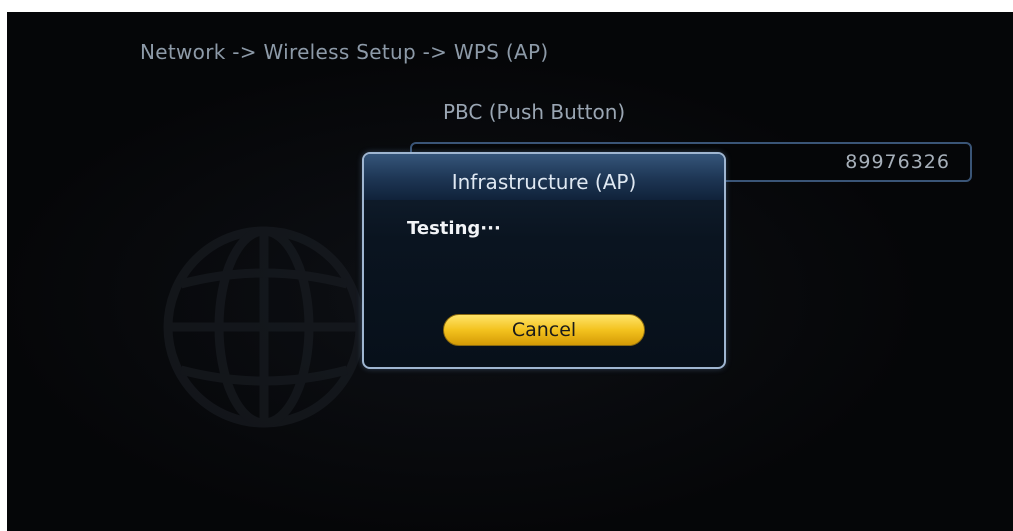 This screenshot has width=1013, height=531. What do you see at coordinates (544, 330) in the screenshot?
I see `cancel-button: Cancel` at bounding box center [544, 330].